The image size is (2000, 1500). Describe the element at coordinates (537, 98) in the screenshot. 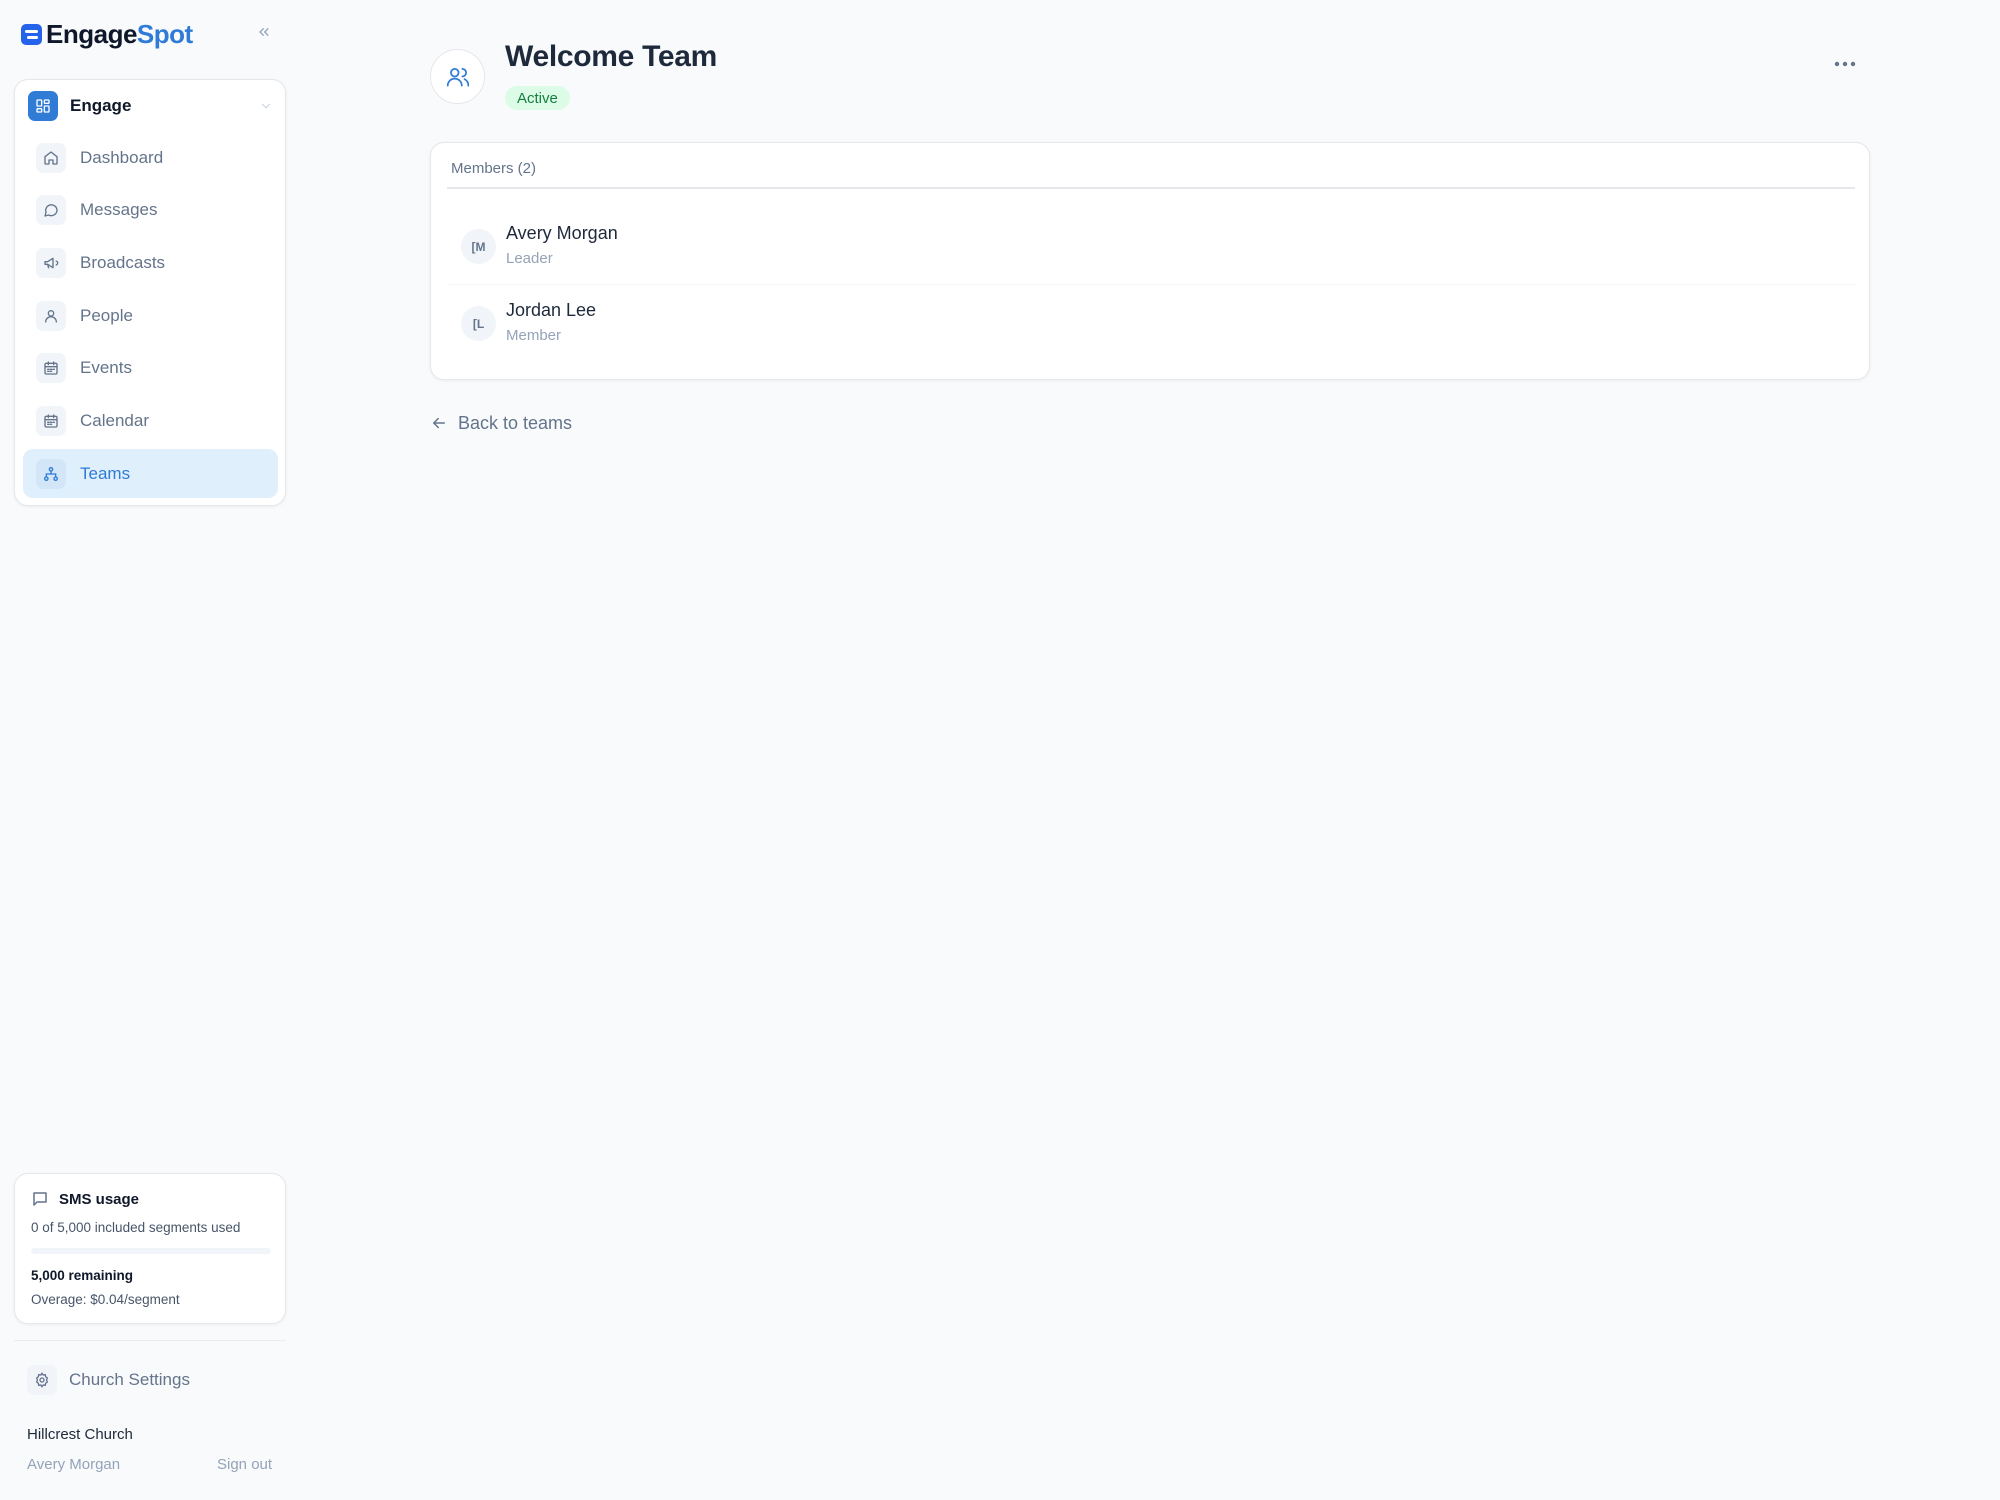

I see `status-badge: Active` at that location.